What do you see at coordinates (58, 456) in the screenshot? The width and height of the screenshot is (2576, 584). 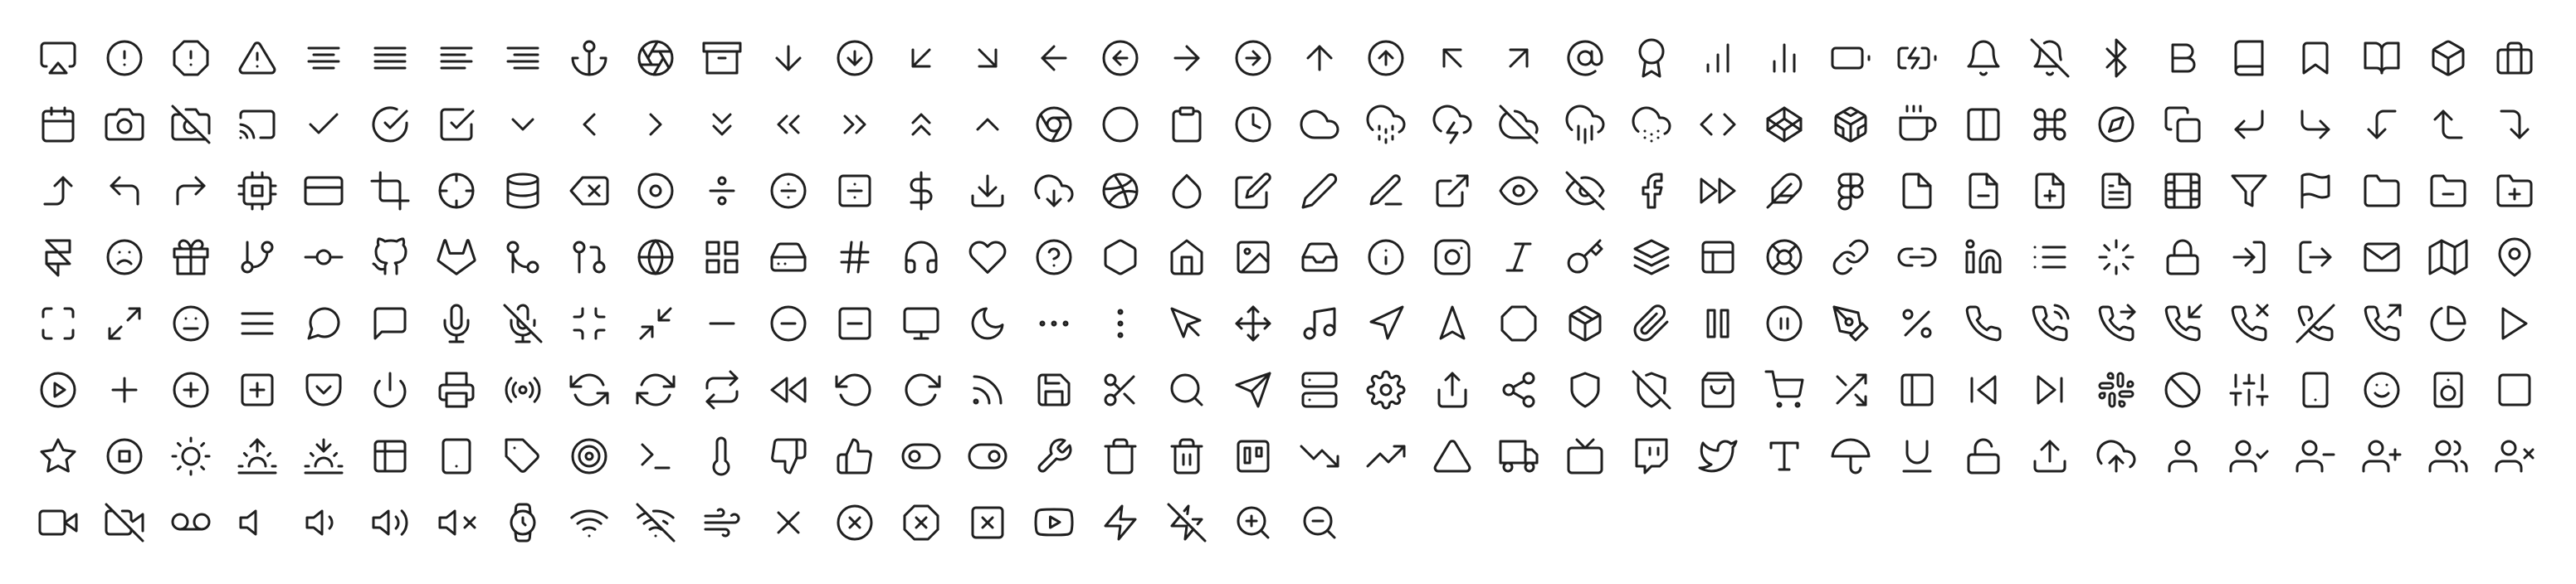 I see `star-icon-glyph` at bounding box center [58, 456].